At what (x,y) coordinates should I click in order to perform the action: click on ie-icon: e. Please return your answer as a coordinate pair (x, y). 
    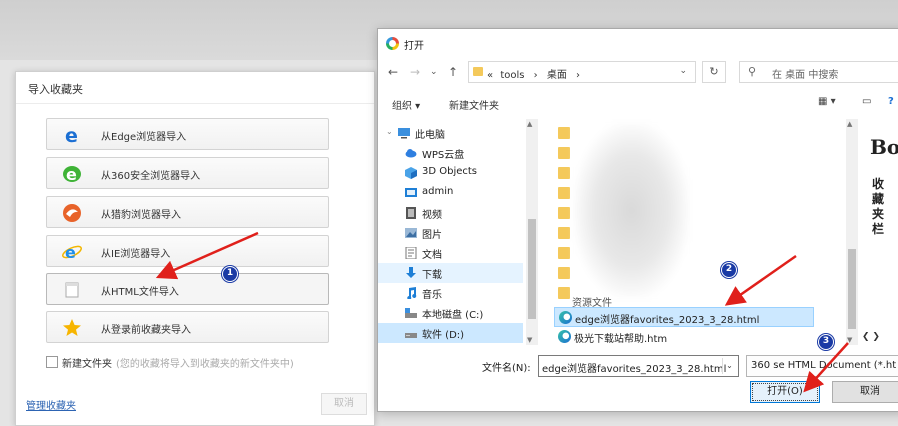
    Looking at the image, I should click on (72, 252).